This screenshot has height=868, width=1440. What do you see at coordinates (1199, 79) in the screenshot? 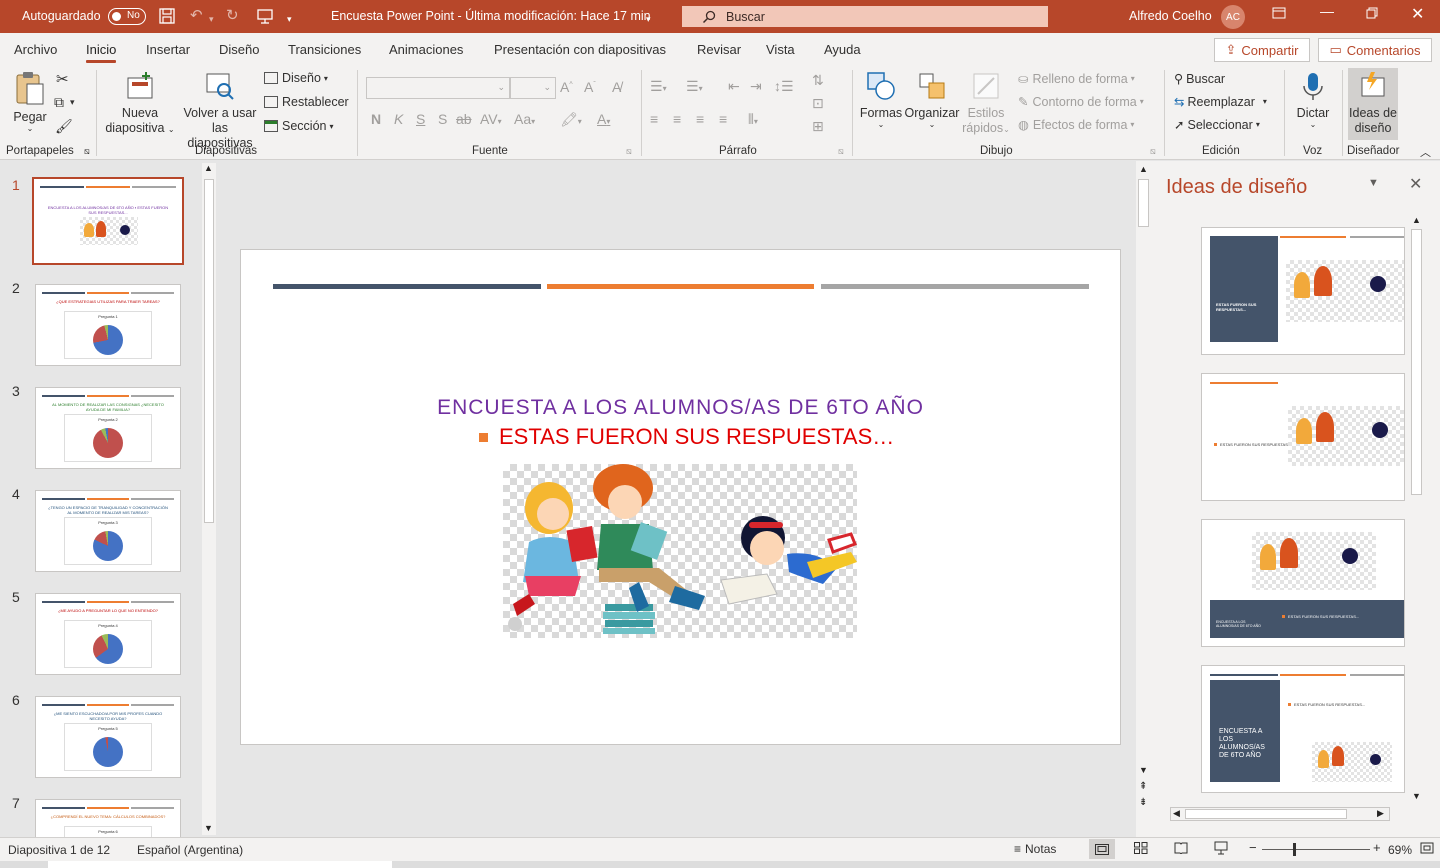
I see `find-button: ⚲ Buscar` at bounding box center [1199, 79].